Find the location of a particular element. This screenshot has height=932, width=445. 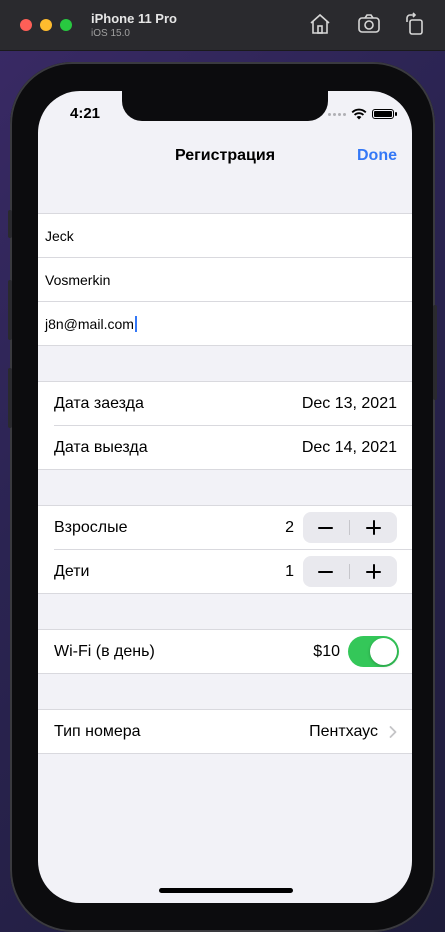

email-row: j8n@mail.com is located at coordinates (225, 324).